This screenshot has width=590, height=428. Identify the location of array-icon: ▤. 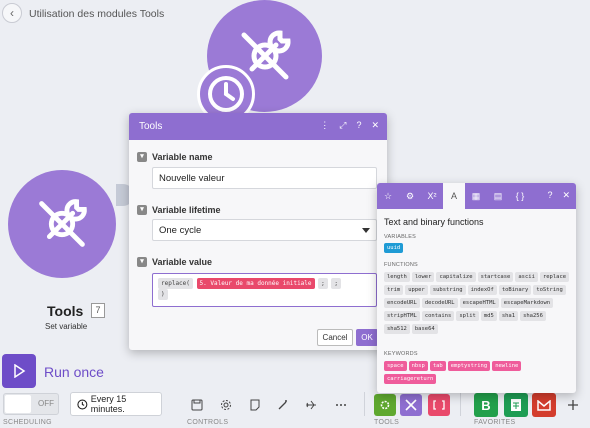
(498, 196).